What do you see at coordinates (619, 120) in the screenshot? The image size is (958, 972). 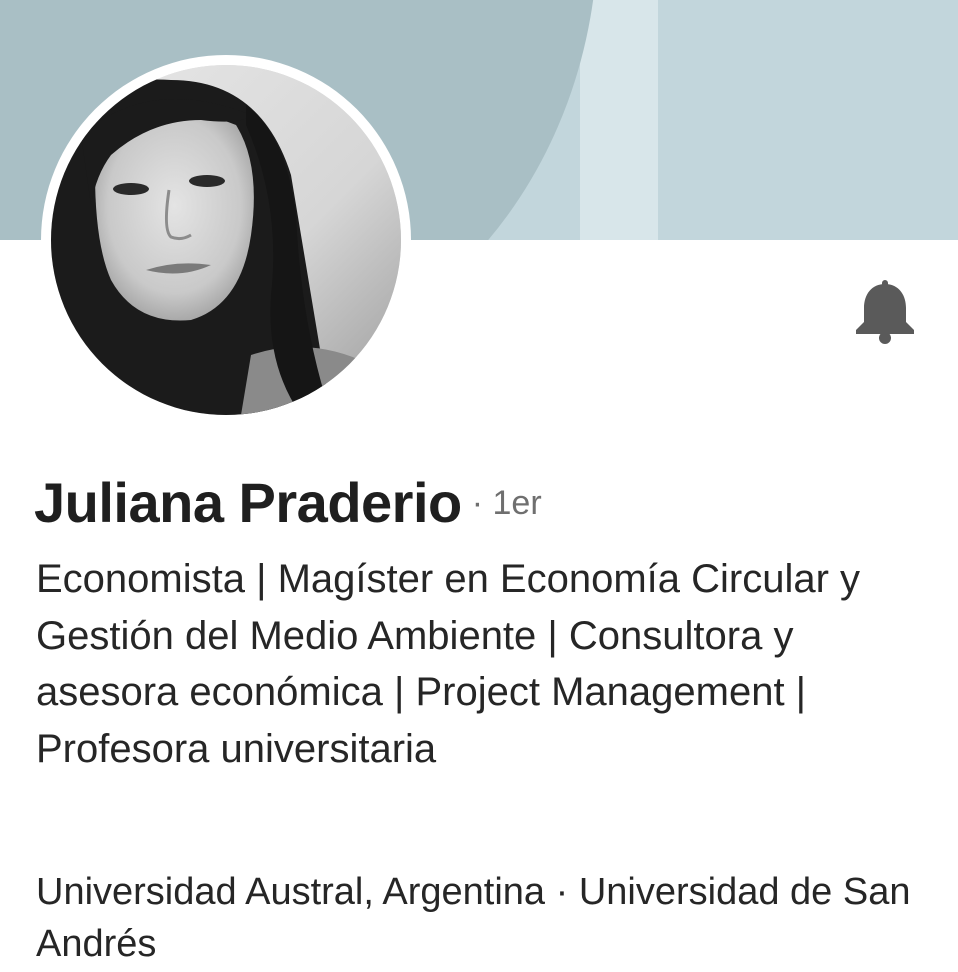 I see `banner-stripe` at bounding box center [619, 120].